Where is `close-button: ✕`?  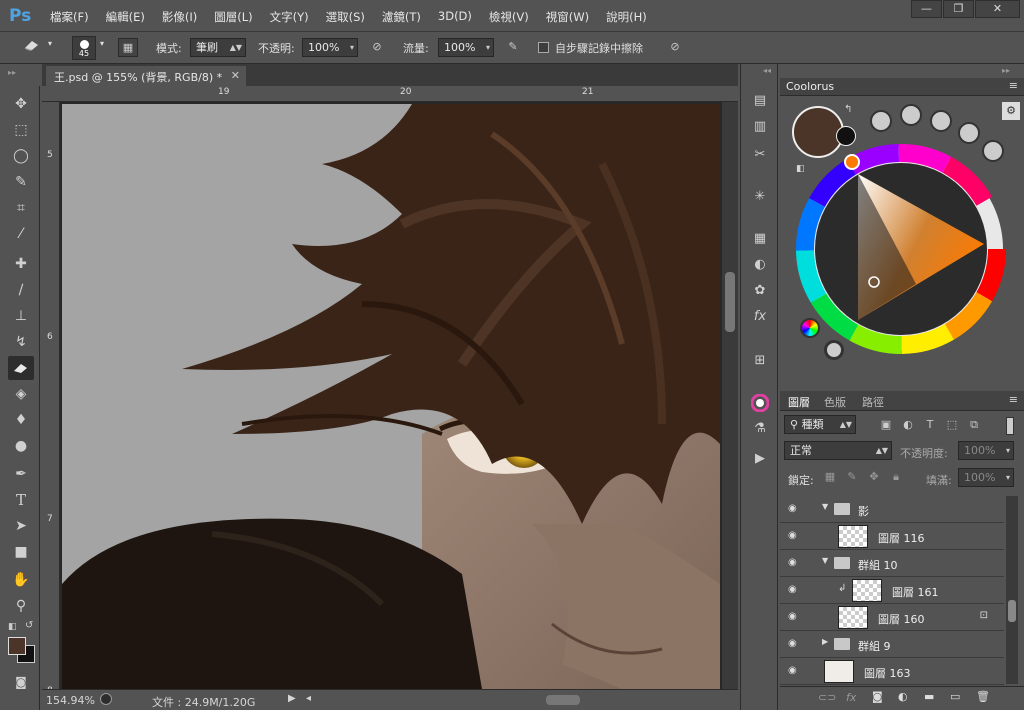 close-button: ✕ is located at coordinates (997, 9).